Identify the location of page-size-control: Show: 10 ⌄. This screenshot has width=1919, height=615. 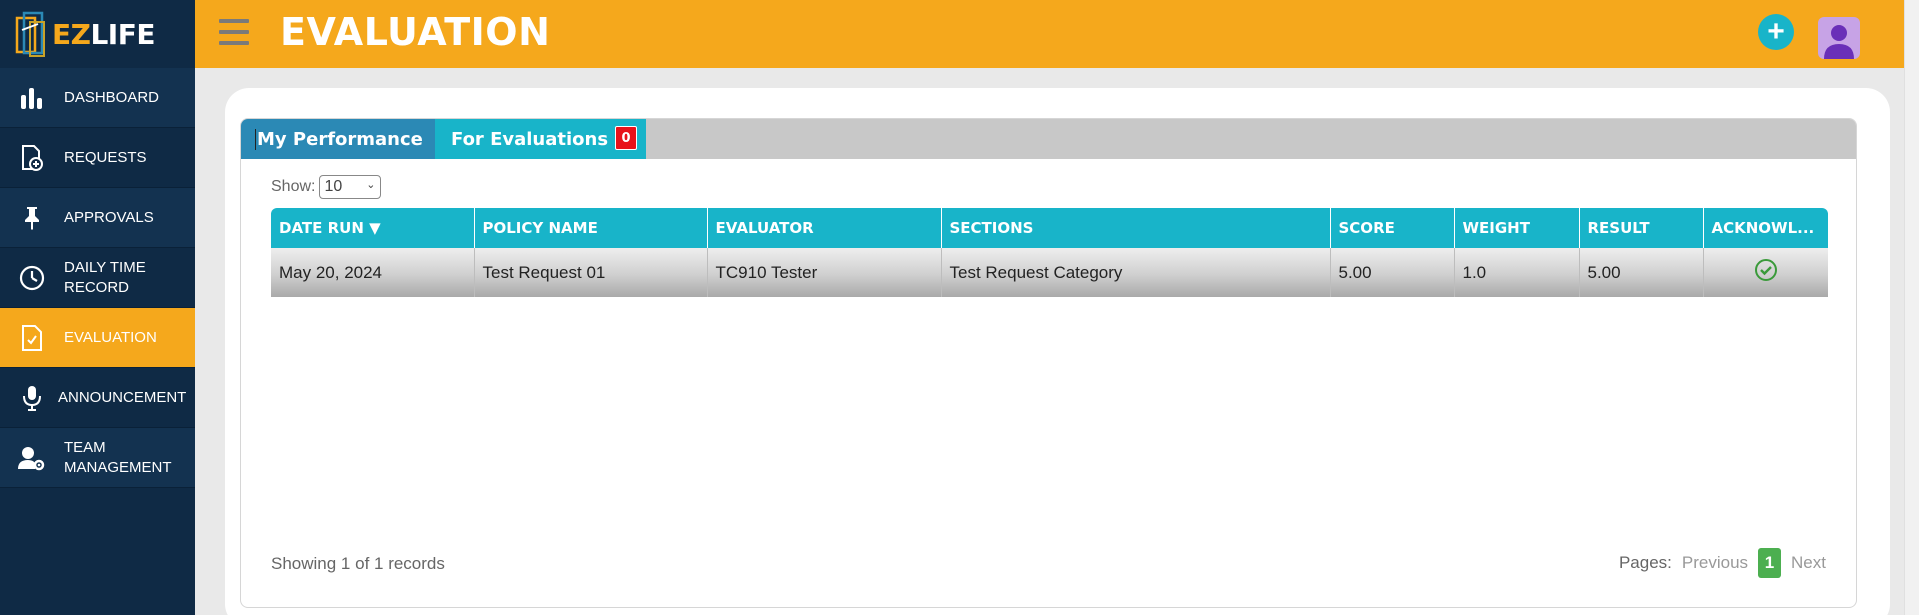
(326, 187).